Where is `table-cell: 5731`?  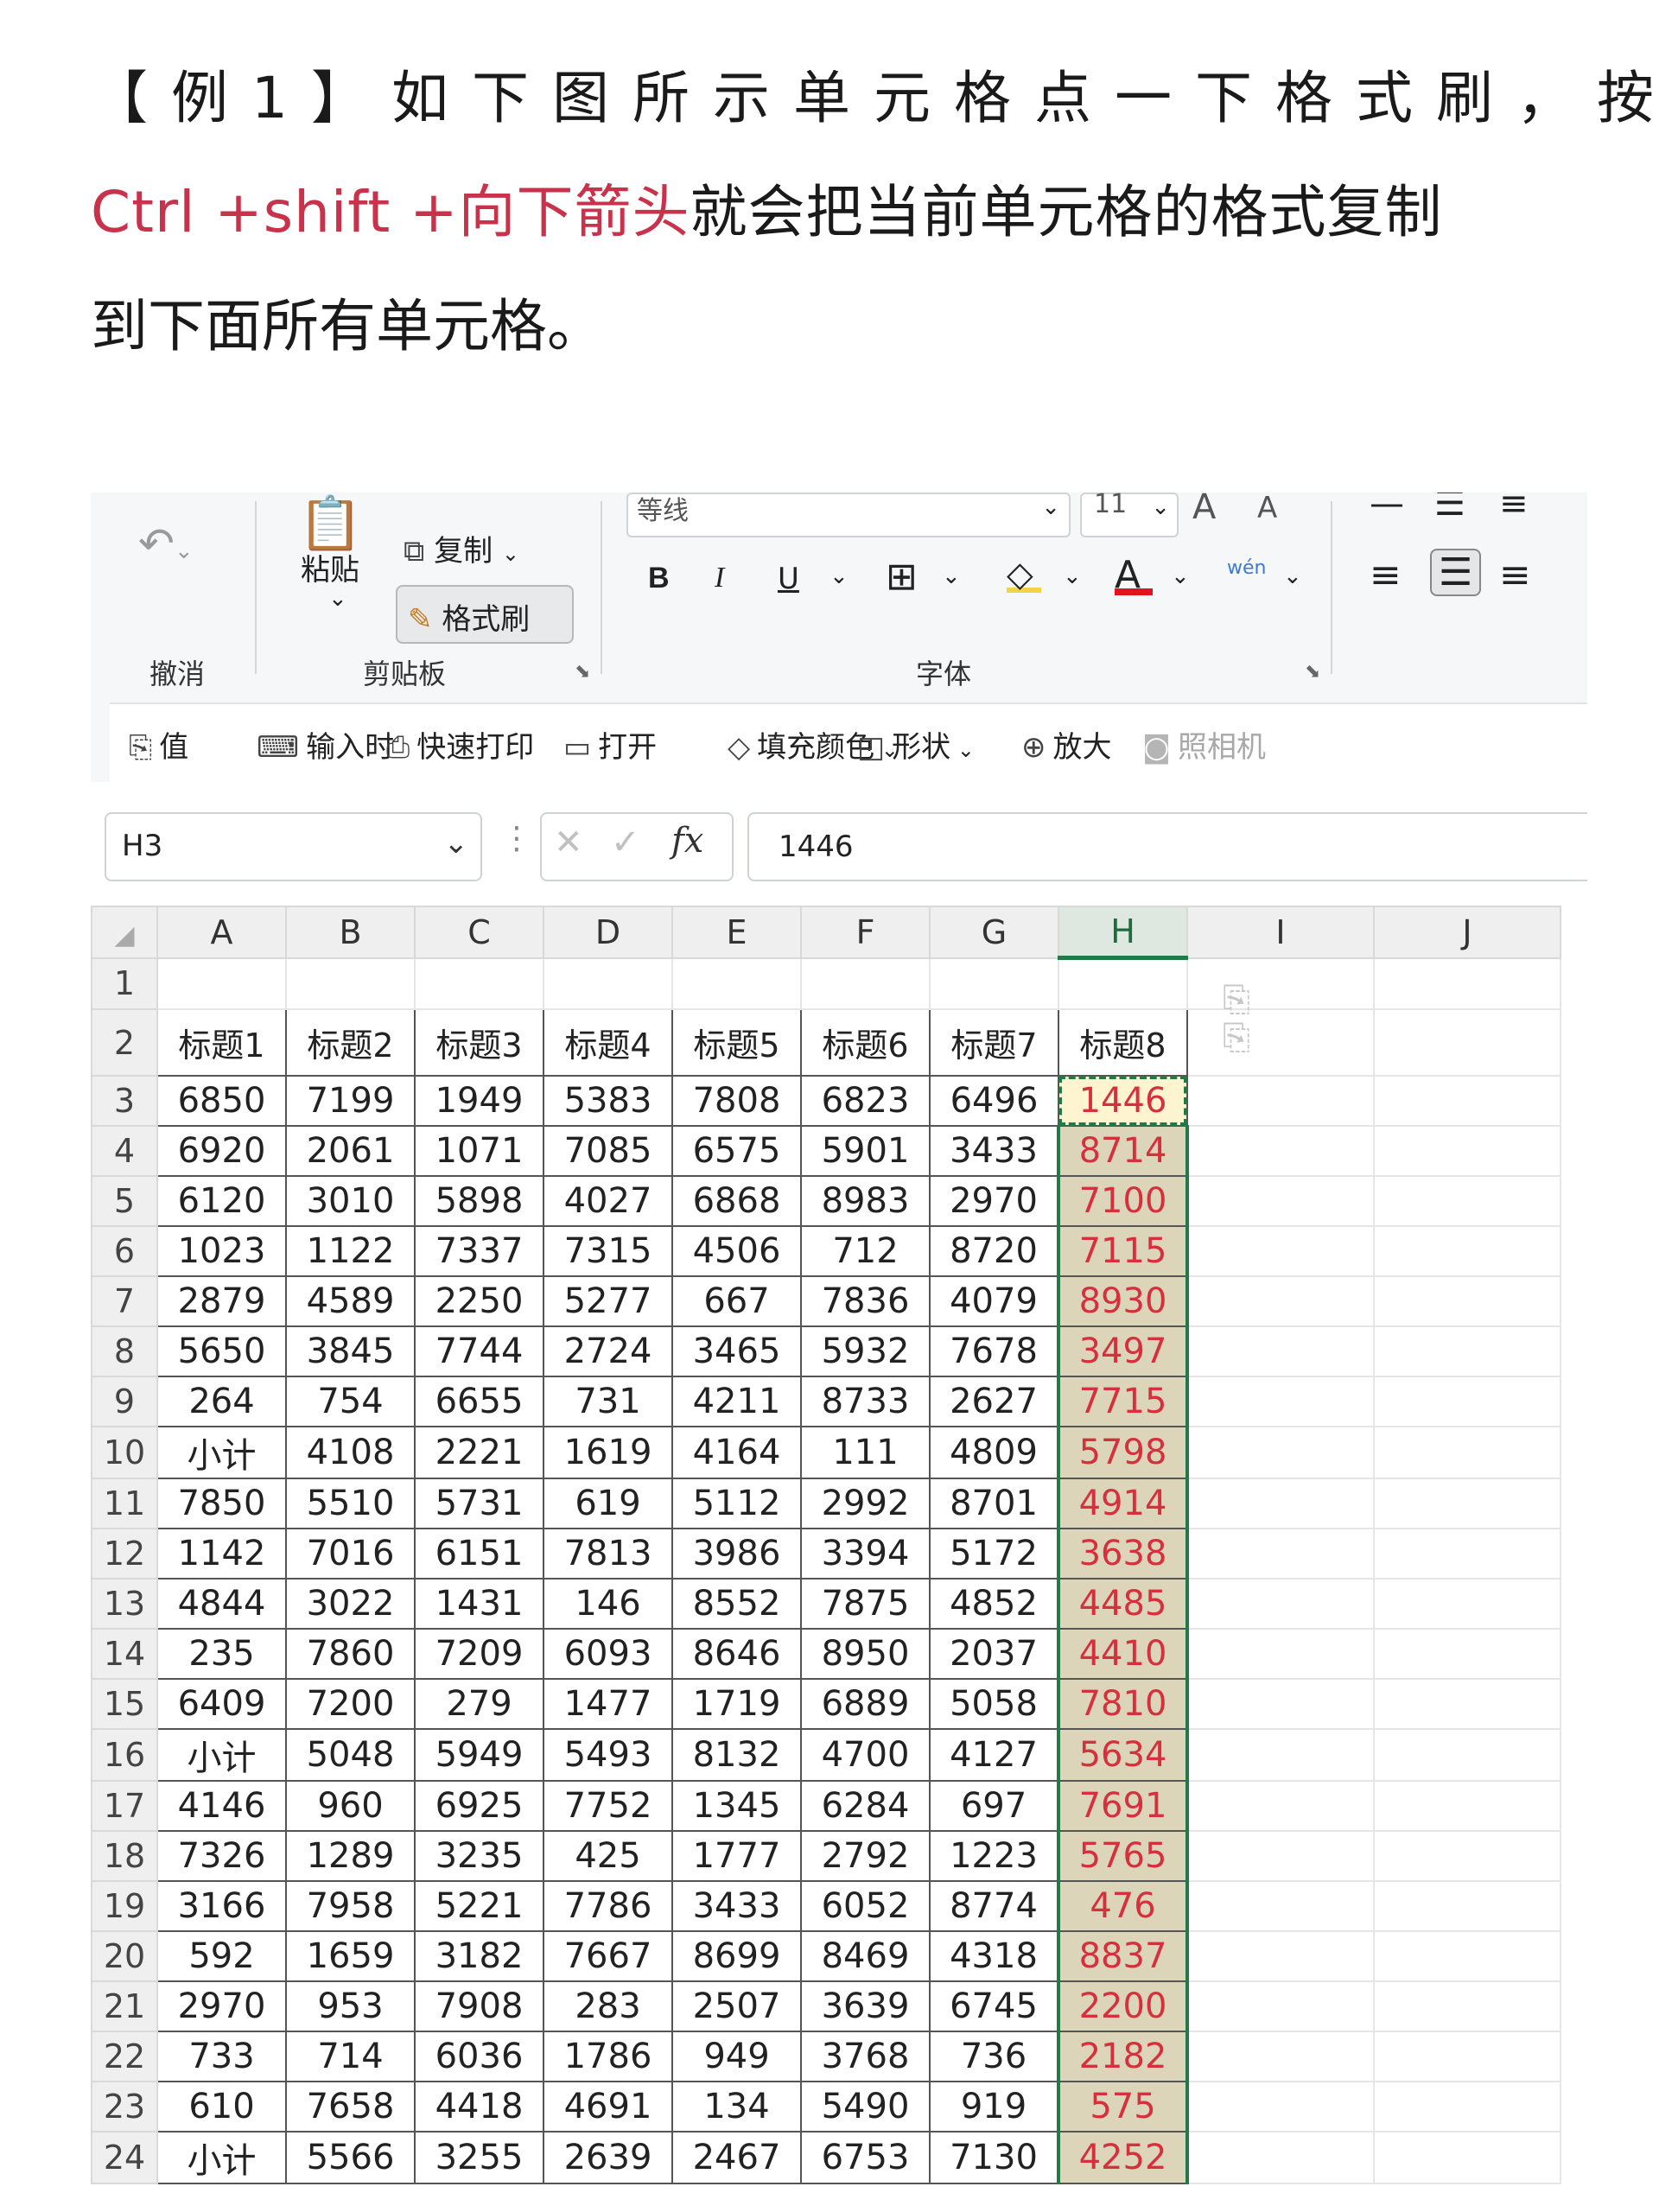
table-cell: 5731 is located at coordinates (479, 1503).